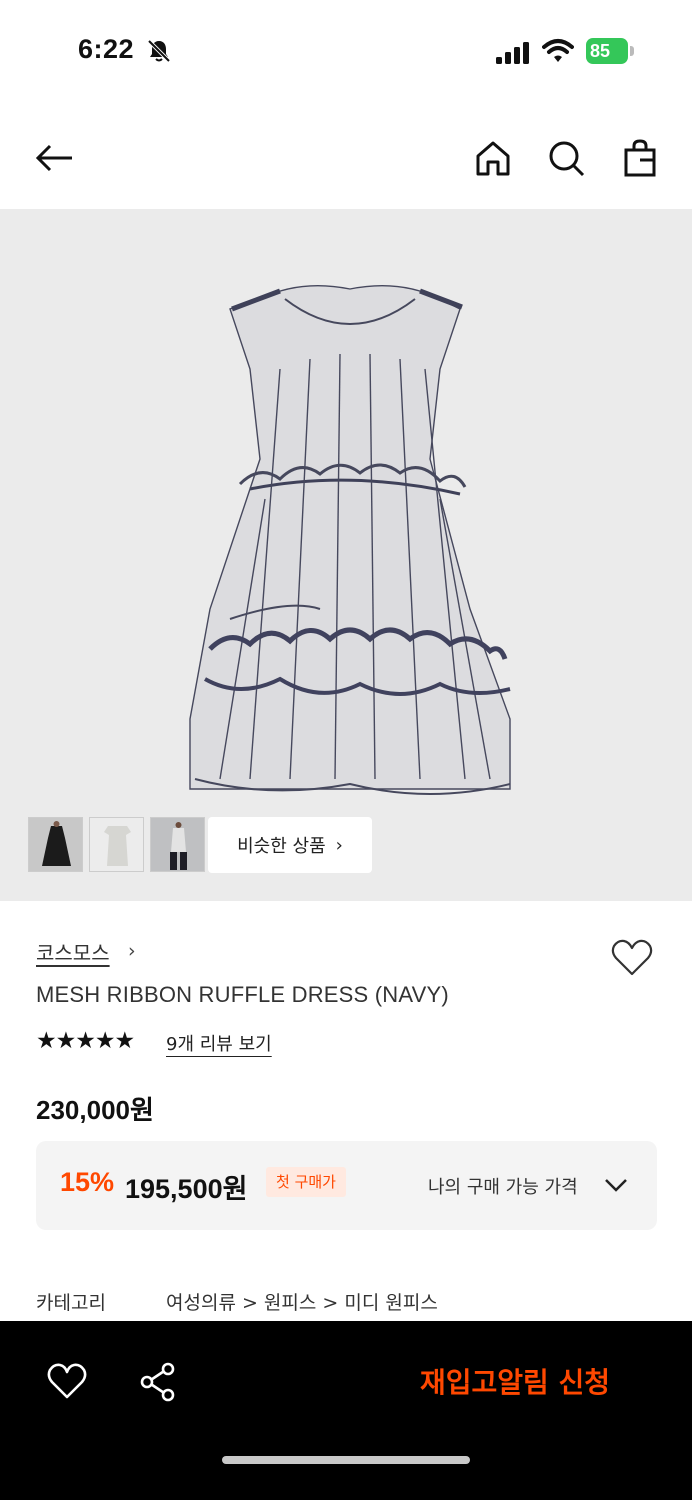  Describe the element at coordinates (346, 1410) in the screenshot. I see `bottom-action-bar: 재입고알림 신청` at that location.